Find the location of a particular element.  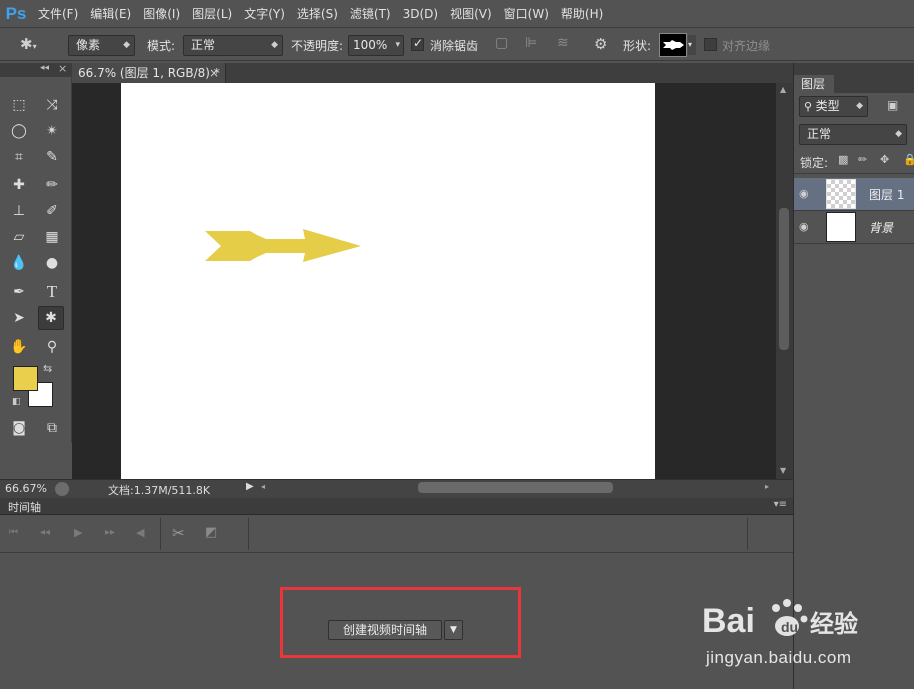

magic-wand-icon: ✴ is located at coordinates (52, 131).